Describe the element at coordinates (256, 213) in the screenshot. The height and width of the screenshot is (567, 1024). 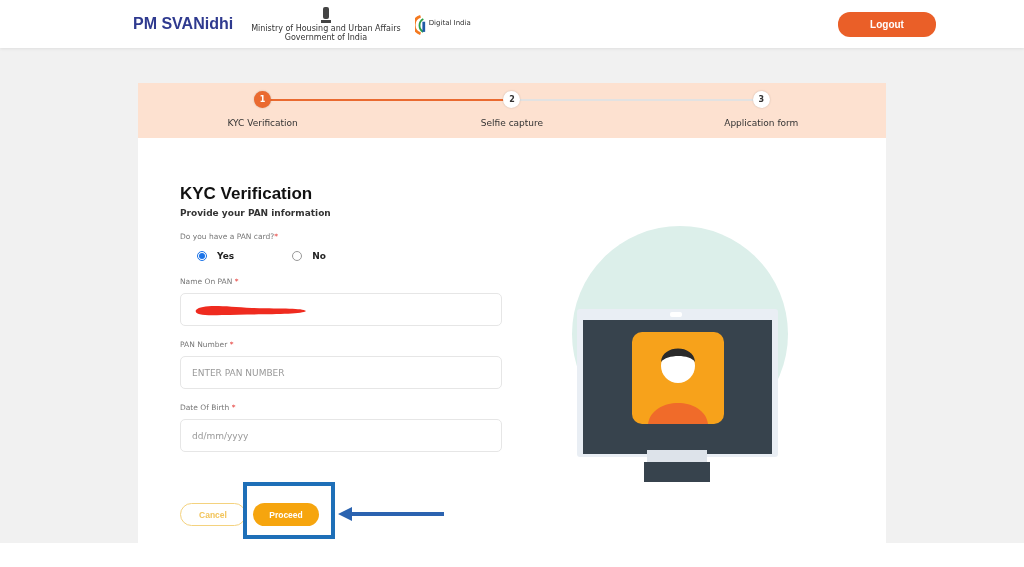
I see `form-subtitle: Provide your PAN information` at that location.